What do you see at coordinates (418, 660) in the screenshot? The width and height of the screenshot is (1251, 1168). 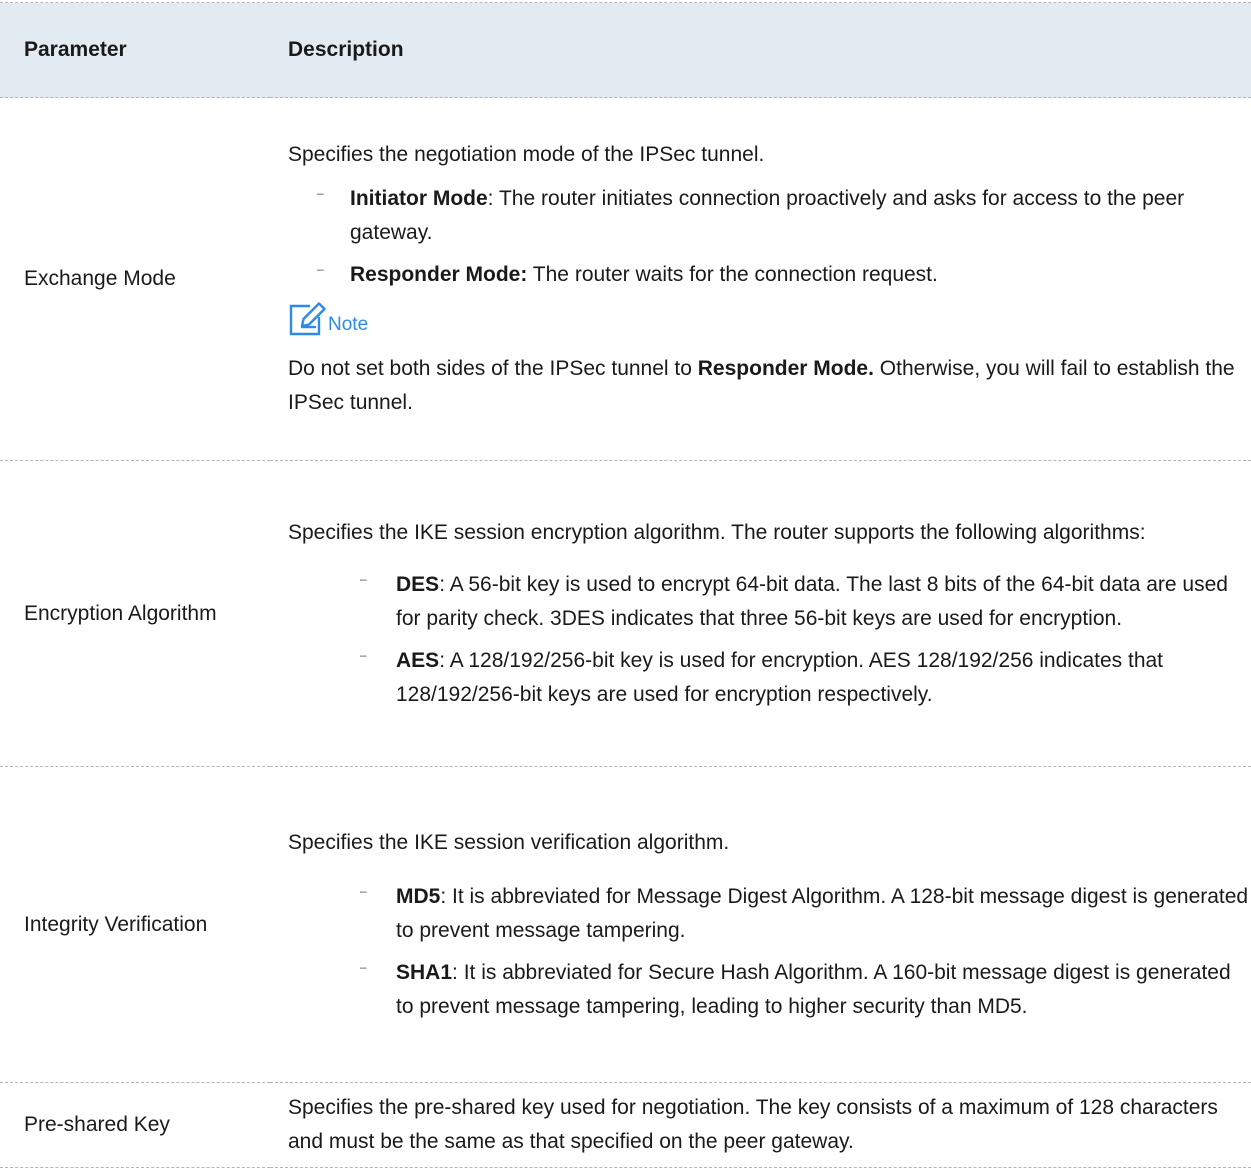 I see `bullet-term: AES` at bounding box center [418, 660].